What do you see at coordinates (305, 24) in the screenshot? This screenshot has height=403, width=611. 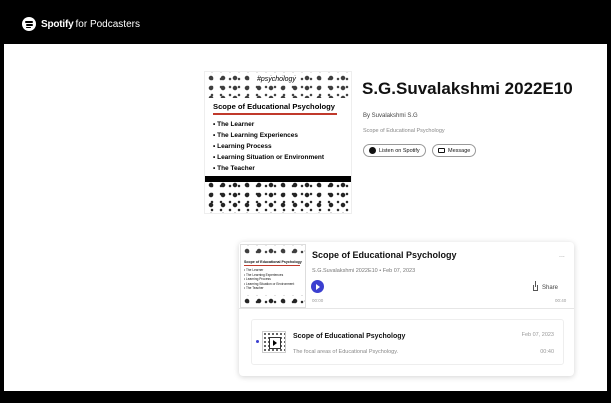 I see `top-bar: Spotify for Podcasters` at bounding box center [305, 24].